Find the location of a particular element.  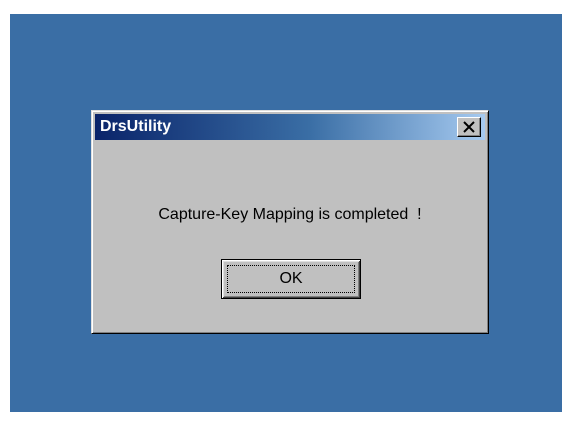

ok-button: OK is located at coordinates (291, 279).